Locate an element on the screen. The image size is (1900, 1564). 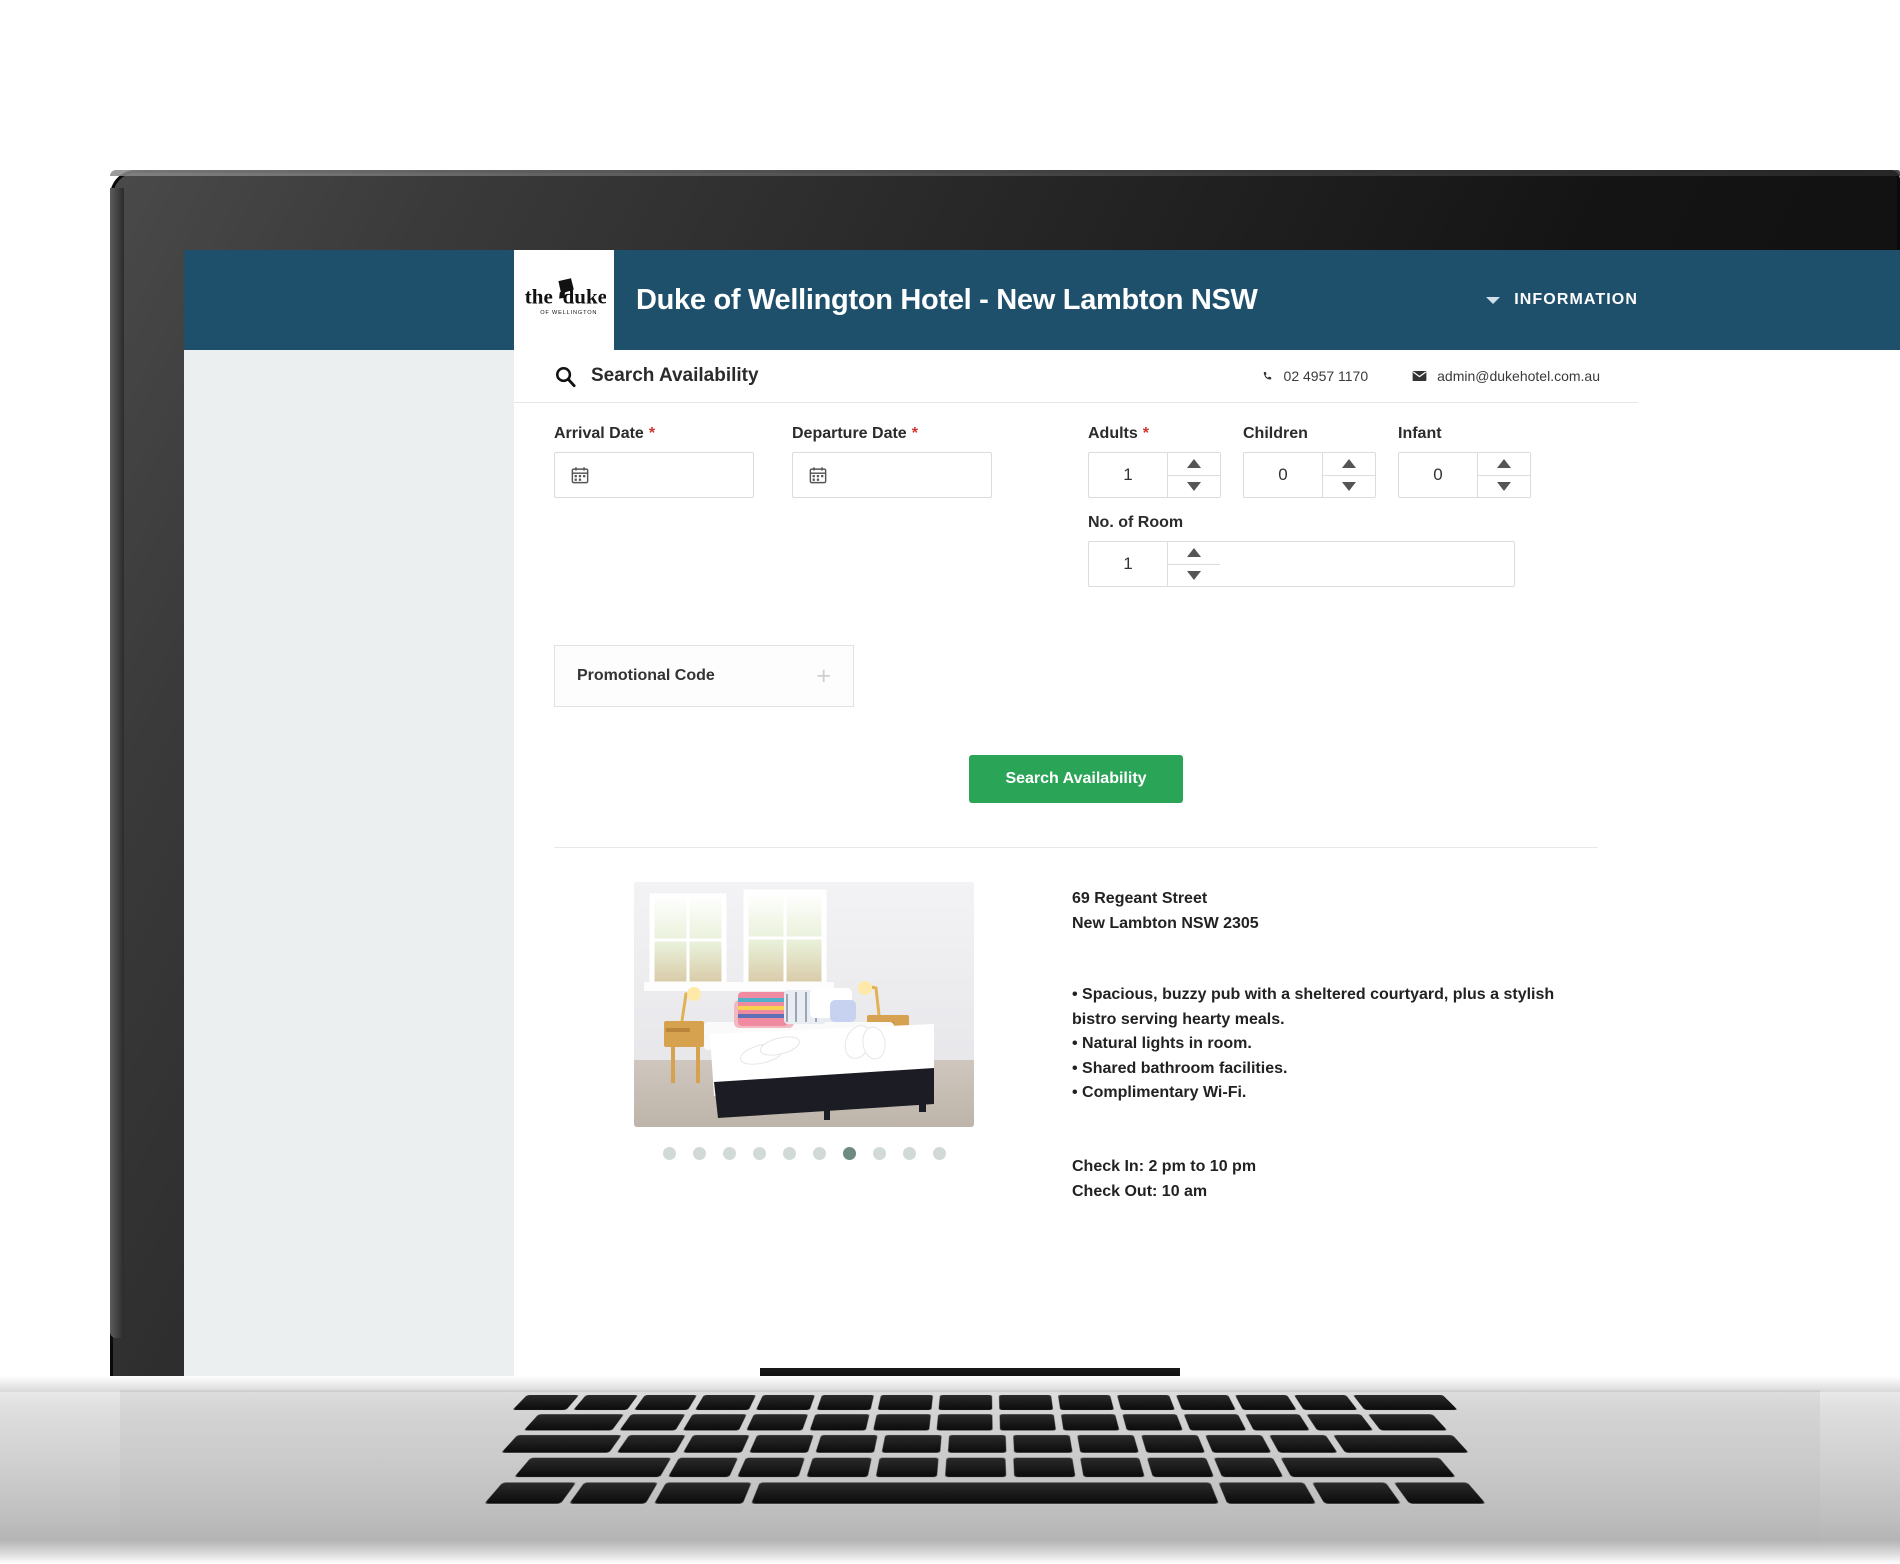
infant-increment-button is located at coordinates (1504, 464).